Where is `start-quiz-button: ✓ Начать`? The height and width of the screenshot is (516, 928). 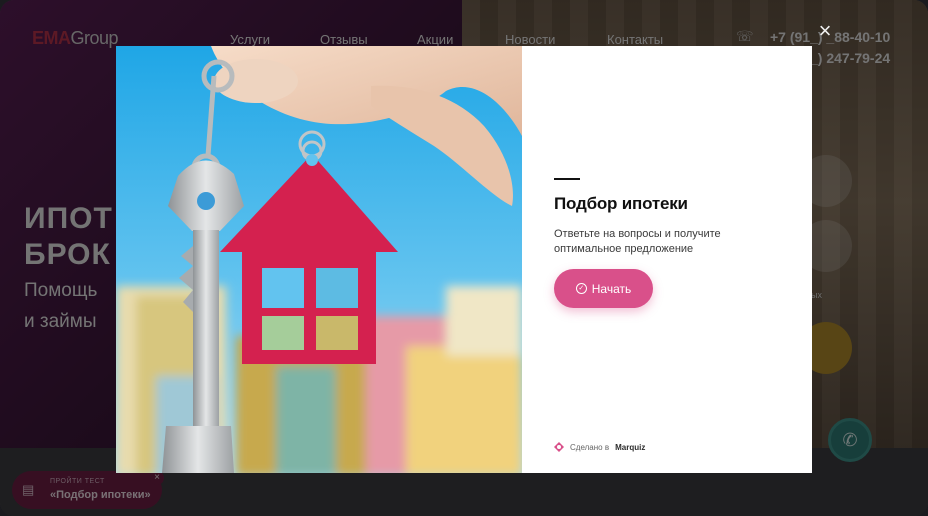
start-quiz-button: ✓ Начать is located at coordinates (603, 288).